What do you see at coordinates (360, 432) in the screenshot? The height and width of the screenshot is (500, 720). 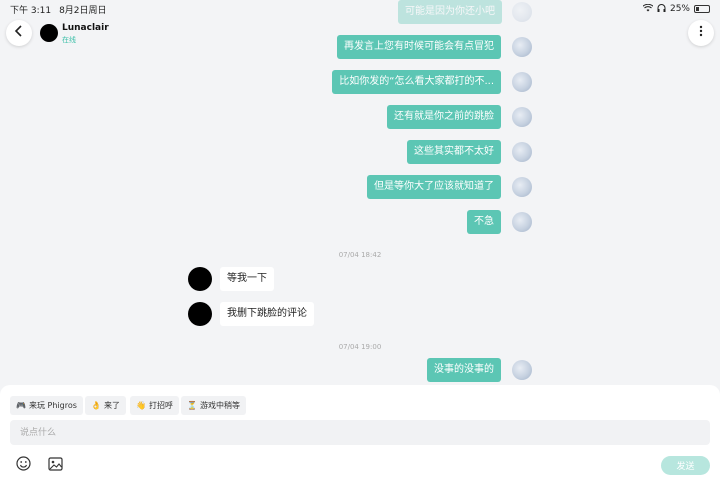 I see `message-input` at bounding box center [360, 432].